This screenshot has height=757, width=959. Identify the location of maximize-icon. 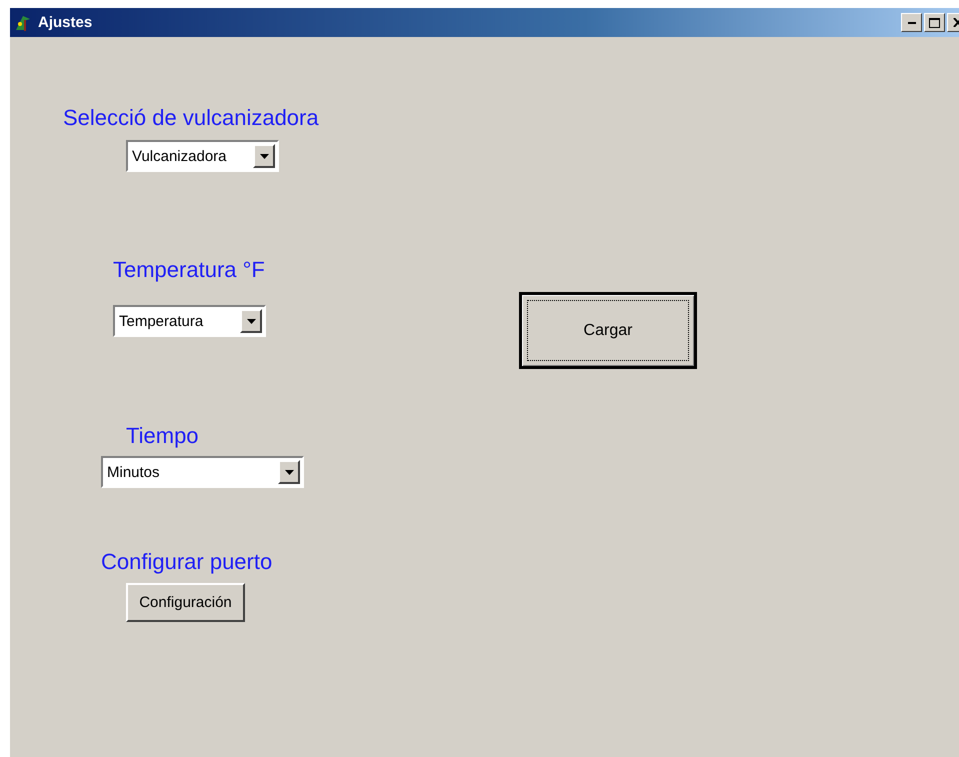
(934, 23).